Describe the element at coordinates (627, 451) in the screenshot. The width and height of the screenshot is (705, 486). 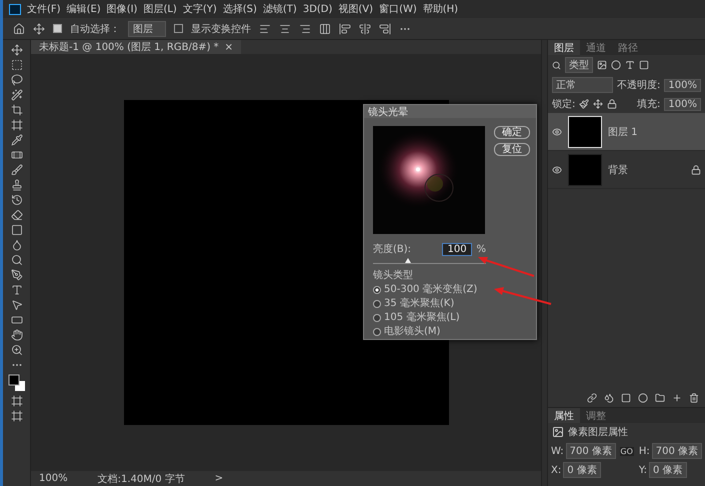
I see `link-toggle: GO` at that location.